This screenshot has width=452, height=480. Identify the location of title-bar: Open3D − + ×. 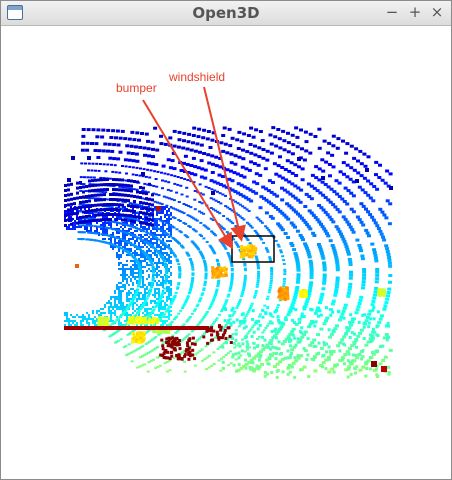
(226, 13).